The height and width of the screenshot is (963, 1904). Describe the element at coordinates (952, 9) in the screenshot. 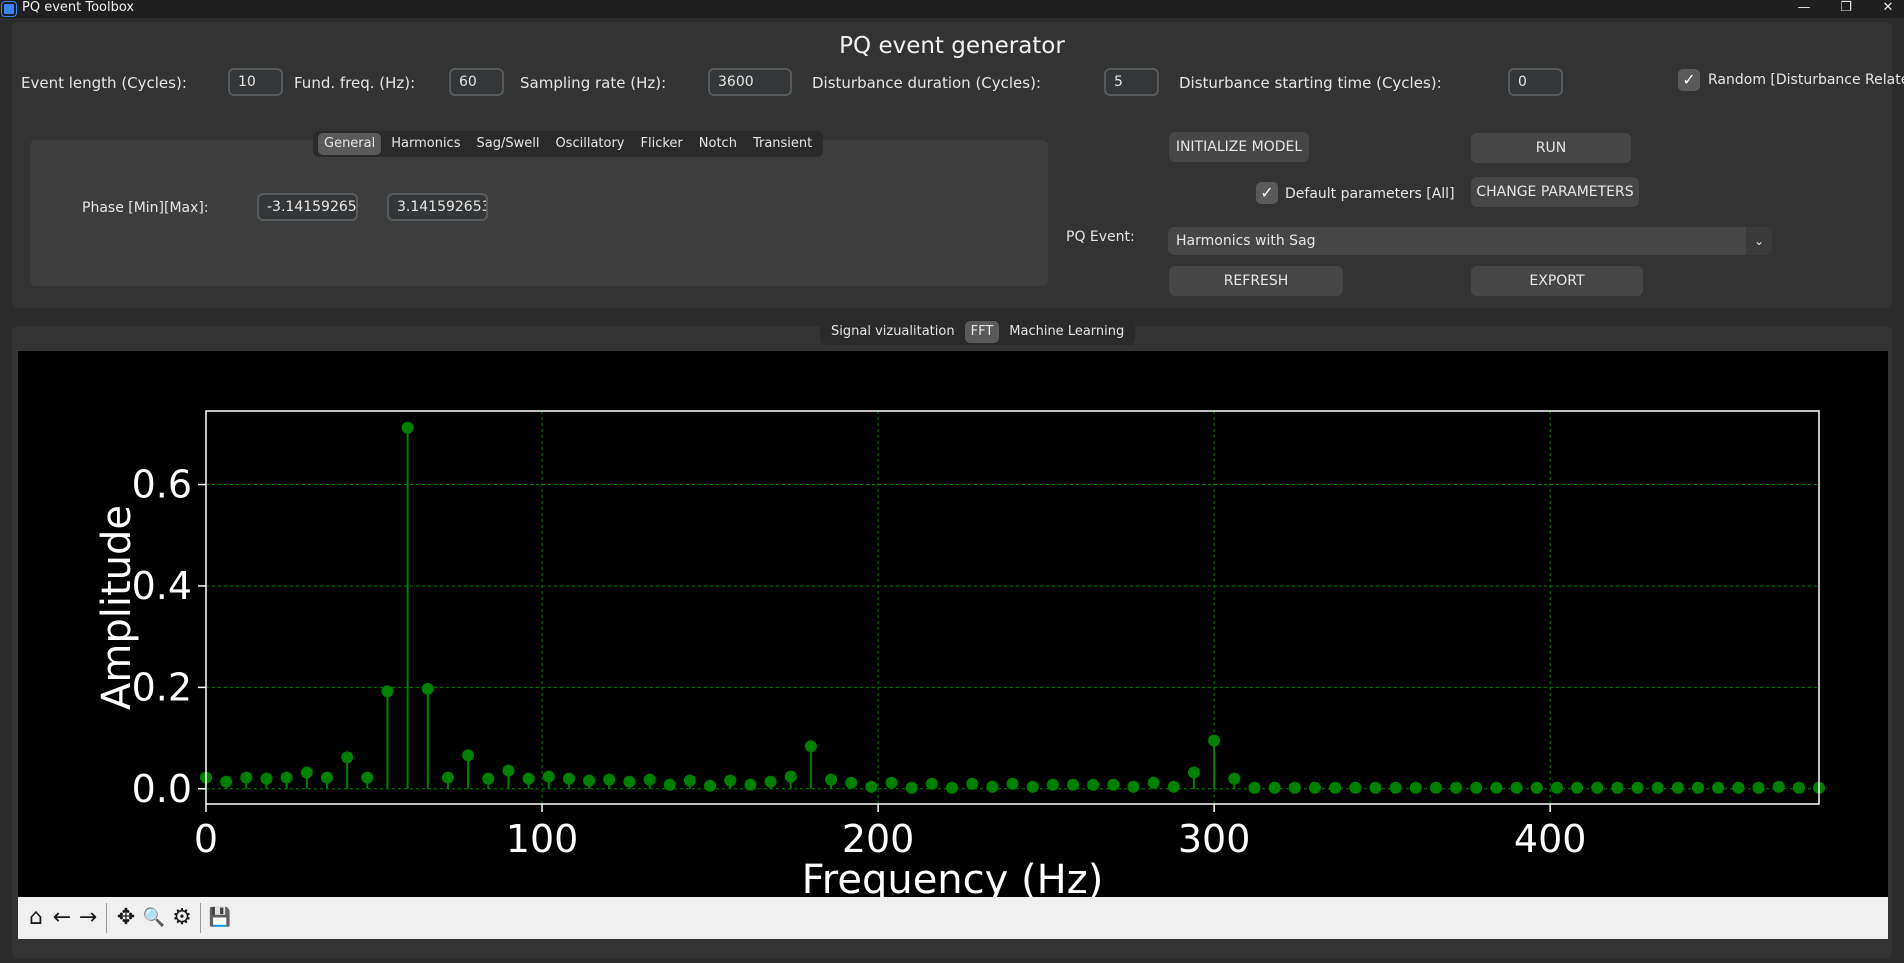

I see `title-bar` at that location.